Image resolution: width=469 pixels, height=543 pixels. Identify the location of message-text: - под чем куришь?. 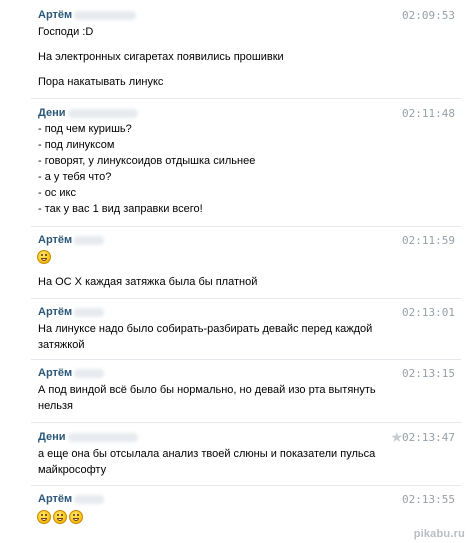
(85, 129).